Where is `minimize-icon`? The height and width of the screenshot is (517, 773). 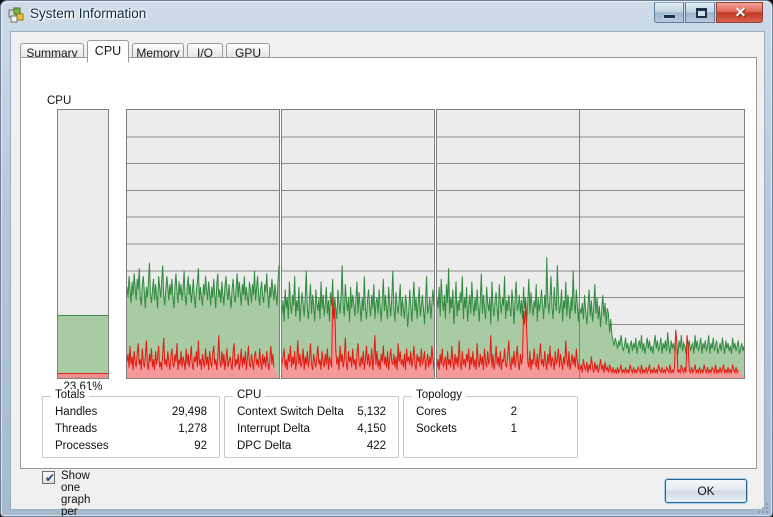
minimize-icon is located at coordinates (669, 16).